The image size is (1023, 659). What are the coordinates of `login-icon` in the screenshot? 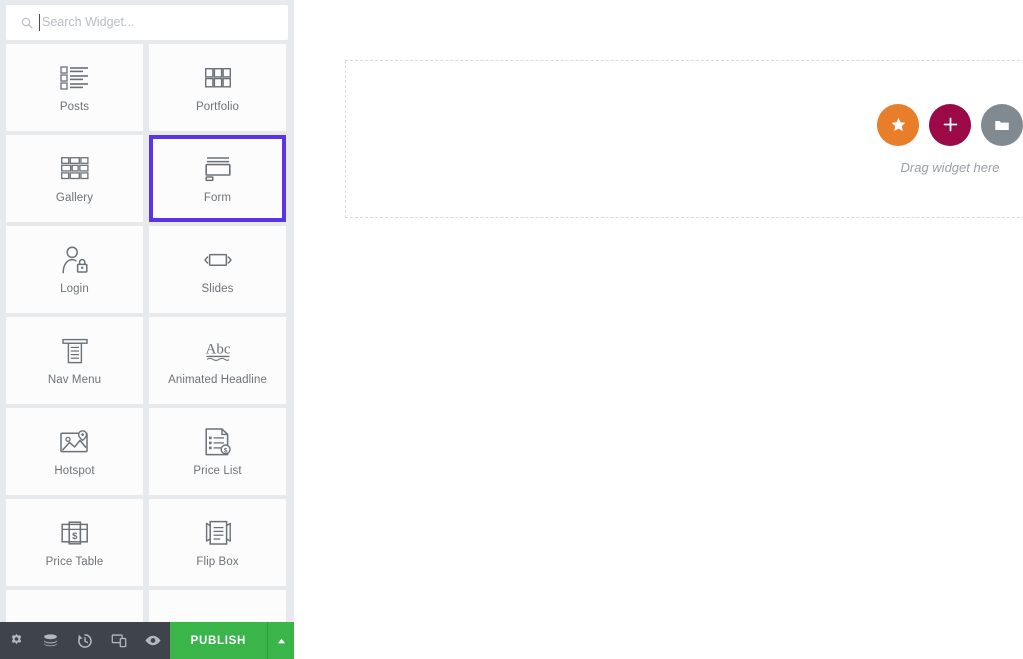 It's located at (75, 260).